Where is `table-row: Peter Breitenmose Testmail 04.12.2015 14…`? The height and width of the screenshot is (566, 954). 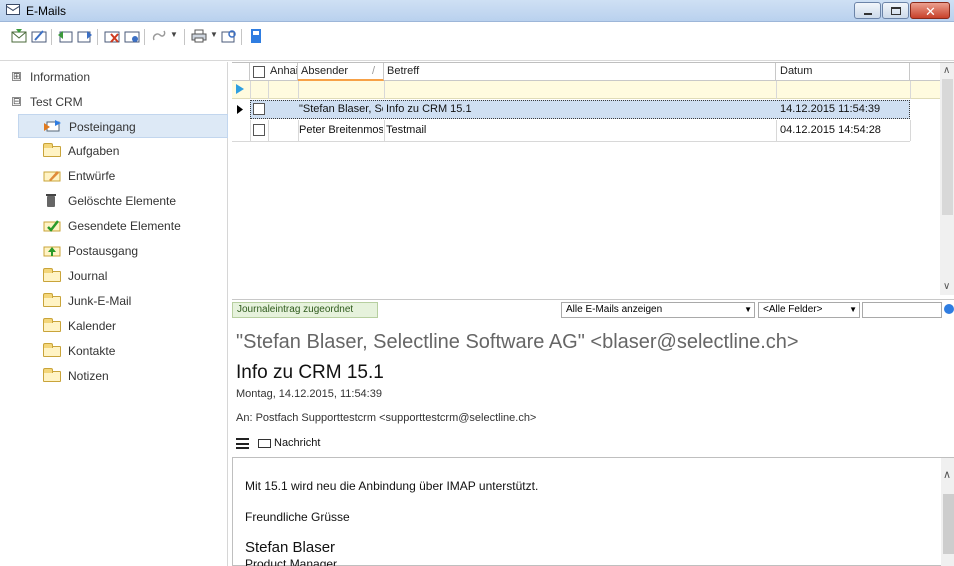
table-row: Peter Breitenmose Testmail 04.12.2015 14… is located at coordinates (586, 130).